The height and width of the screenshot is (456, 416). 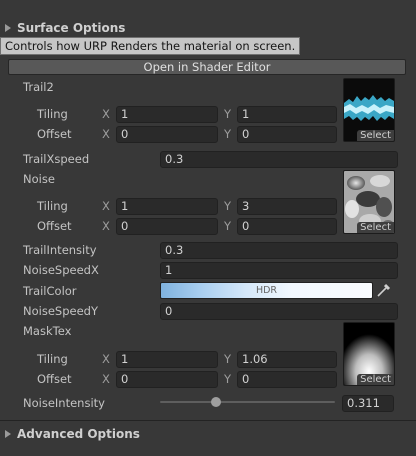 What do you see at coordinates (279, 311) in the screenshot?
I see `noise-speed-y-field: 0` at bounding box center [279, 311].